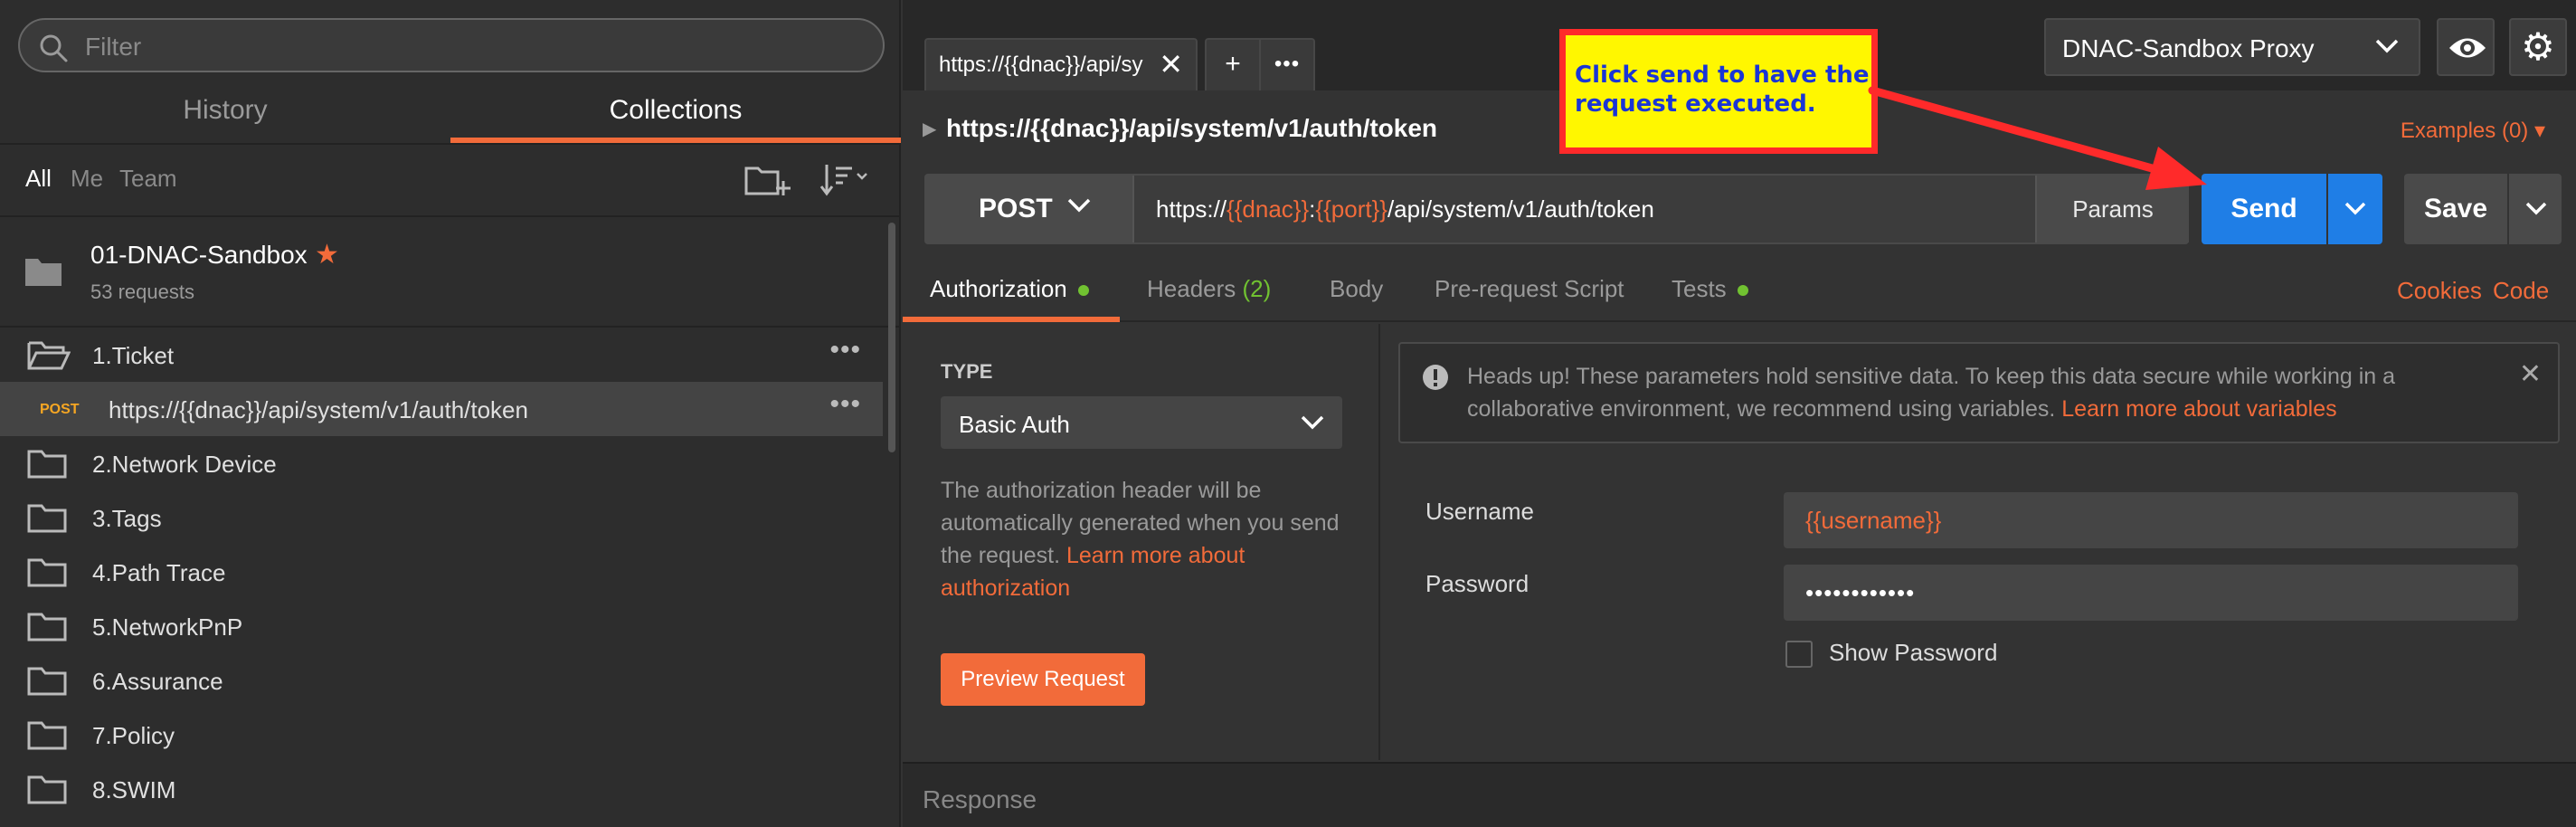 This screenshot has width=2576, height=827. I want to click on gear-icon: ⚙, so click(2538, 47).